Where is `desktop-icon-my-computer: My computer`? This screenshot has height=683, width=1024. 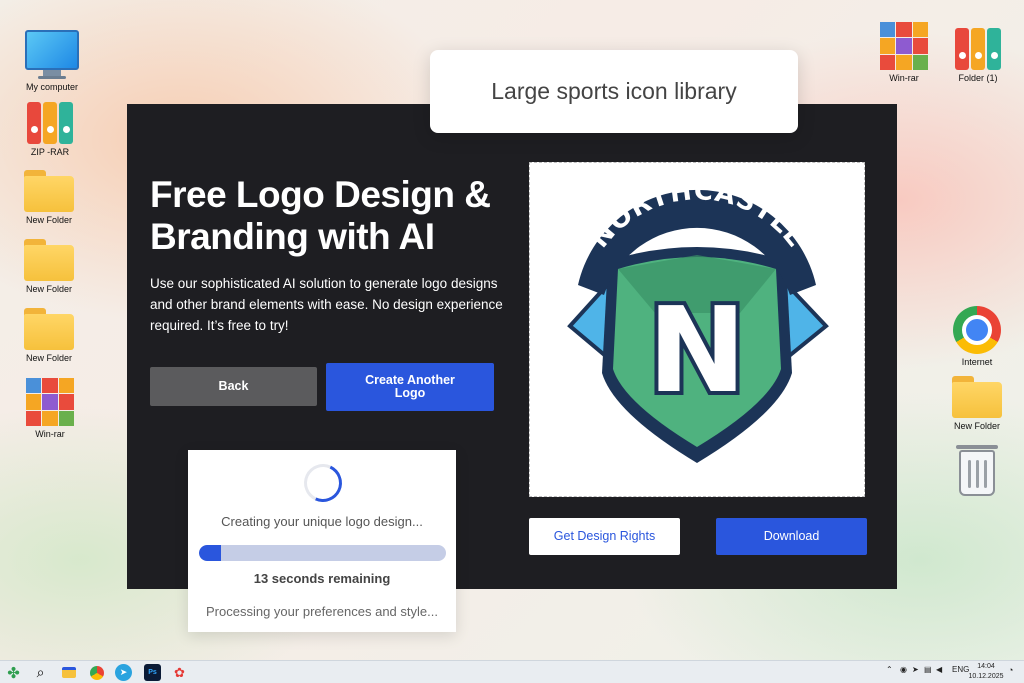
desktop-icon-my-computer: My computer is located at coordinates (52, 61).